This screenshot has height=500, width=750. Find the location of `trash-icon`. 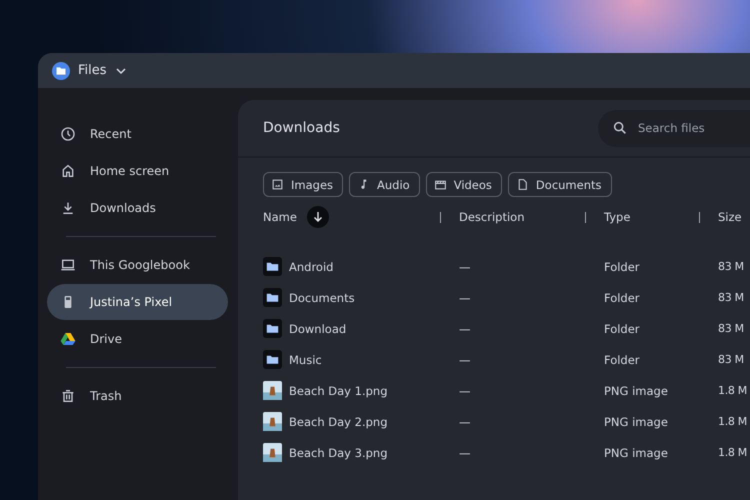

trash-icon is located at coordinates (68, 396).